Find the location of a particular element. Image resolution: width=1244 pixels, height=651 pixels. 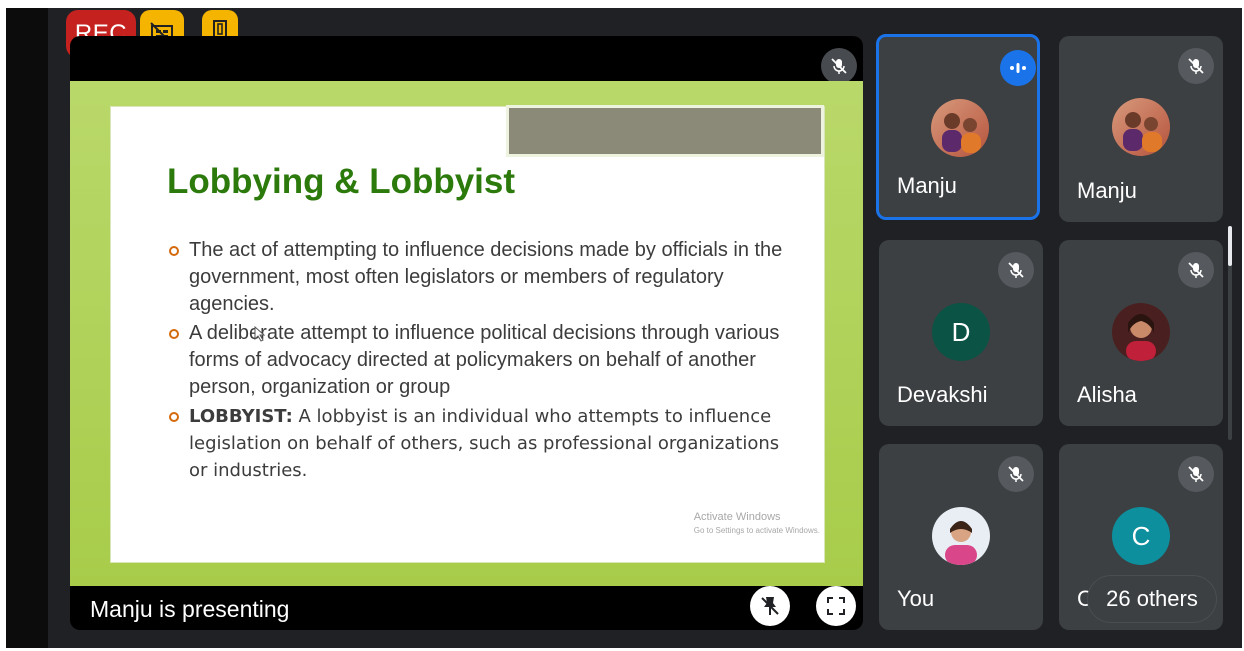

others-count-button: 26 others is located at coordinates (1152, 599).